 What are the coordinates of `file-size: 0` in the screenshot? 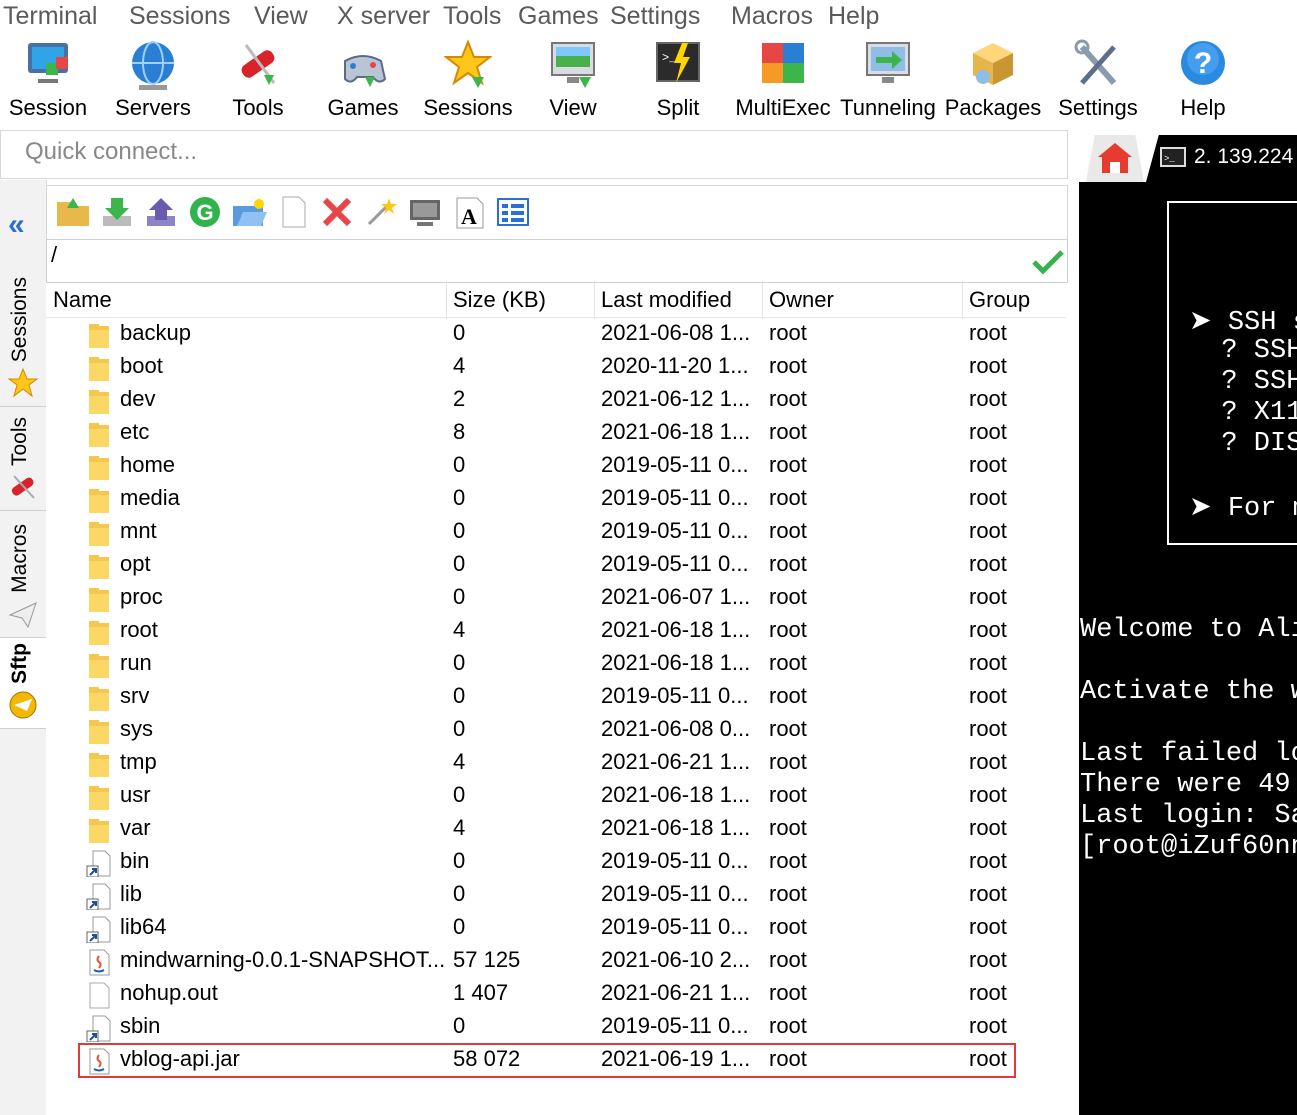 It's located at (459, 530).